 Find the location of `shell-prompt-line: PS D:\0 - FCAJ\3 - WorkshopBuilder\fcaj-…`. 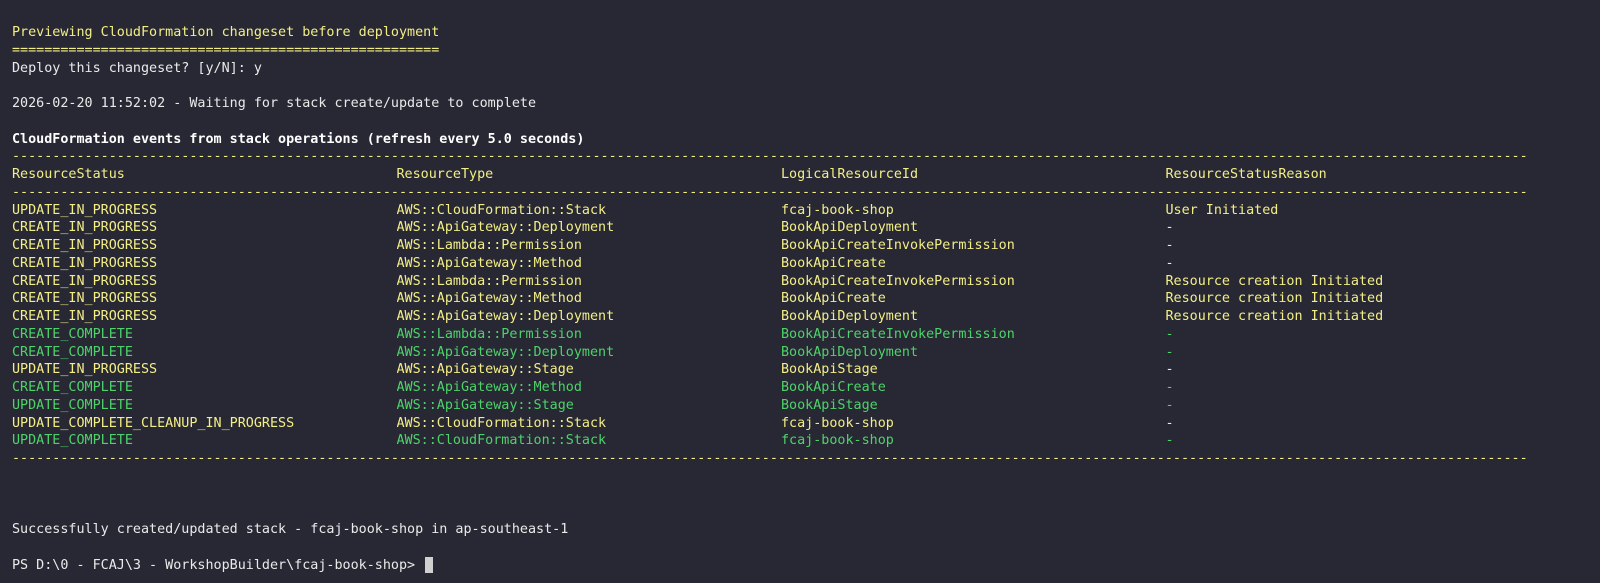

shell-prompt-line: PS D:\0 - FCAJ\3 - WorkshopBuilder\fcaj-… is located at coordinates (806, 565).